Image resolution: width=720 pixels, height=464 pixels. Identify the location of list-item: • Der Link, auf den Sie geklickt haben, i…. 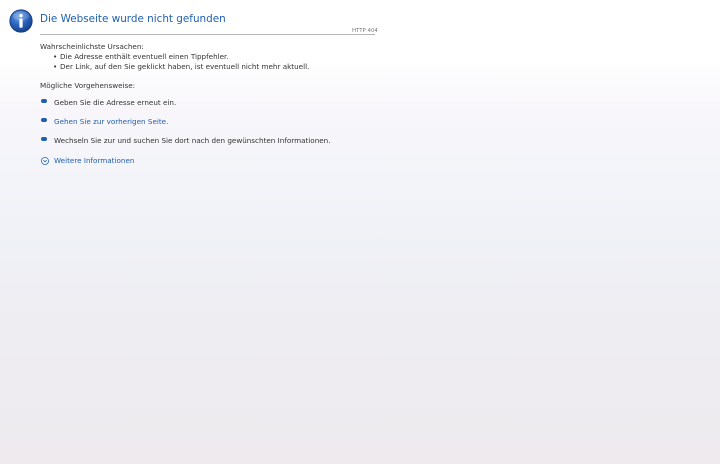
(181, 67).